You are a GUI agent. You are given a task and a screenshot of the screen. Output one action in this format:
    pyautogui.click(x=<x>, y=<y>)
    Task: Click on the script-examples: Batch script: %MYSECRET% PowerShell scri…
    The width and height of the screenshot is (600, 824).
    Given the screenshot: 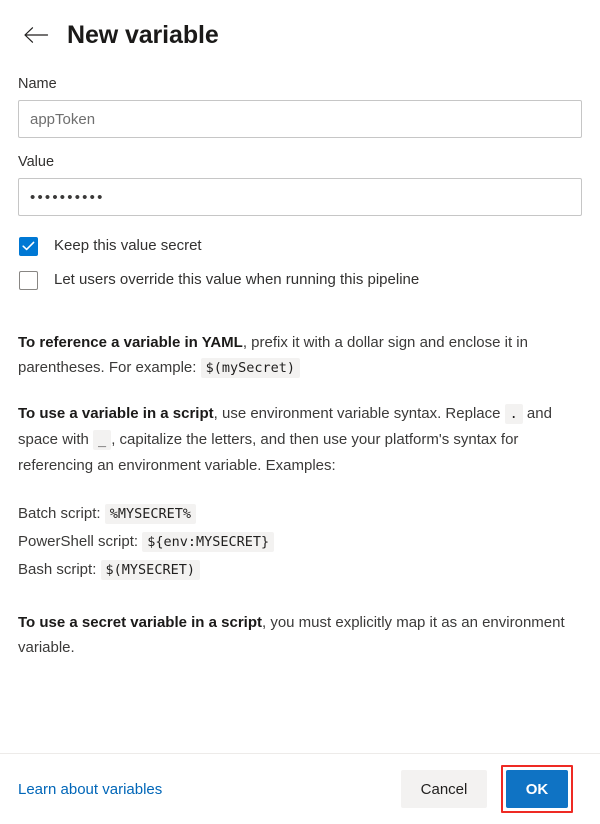 What is the action you would take?
    pyautogui.click(x=300, y=542)
    